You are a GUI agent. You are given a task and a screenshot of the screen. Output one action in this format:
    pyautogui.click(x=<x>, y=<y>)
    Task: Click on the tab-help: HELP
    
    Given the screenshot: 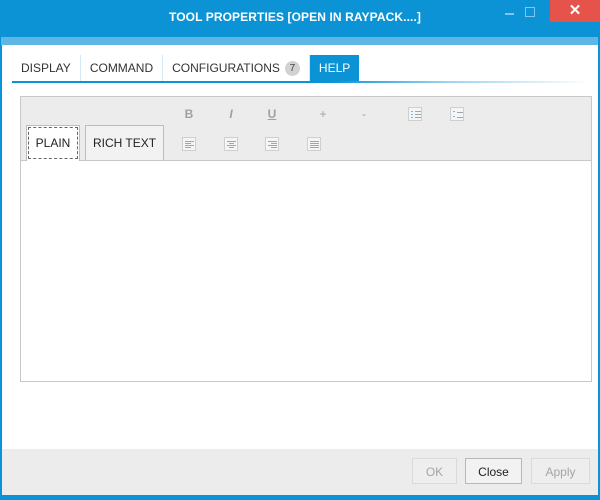 What is the action you would take?
    pyautogui.click(x=334, y=68)
    